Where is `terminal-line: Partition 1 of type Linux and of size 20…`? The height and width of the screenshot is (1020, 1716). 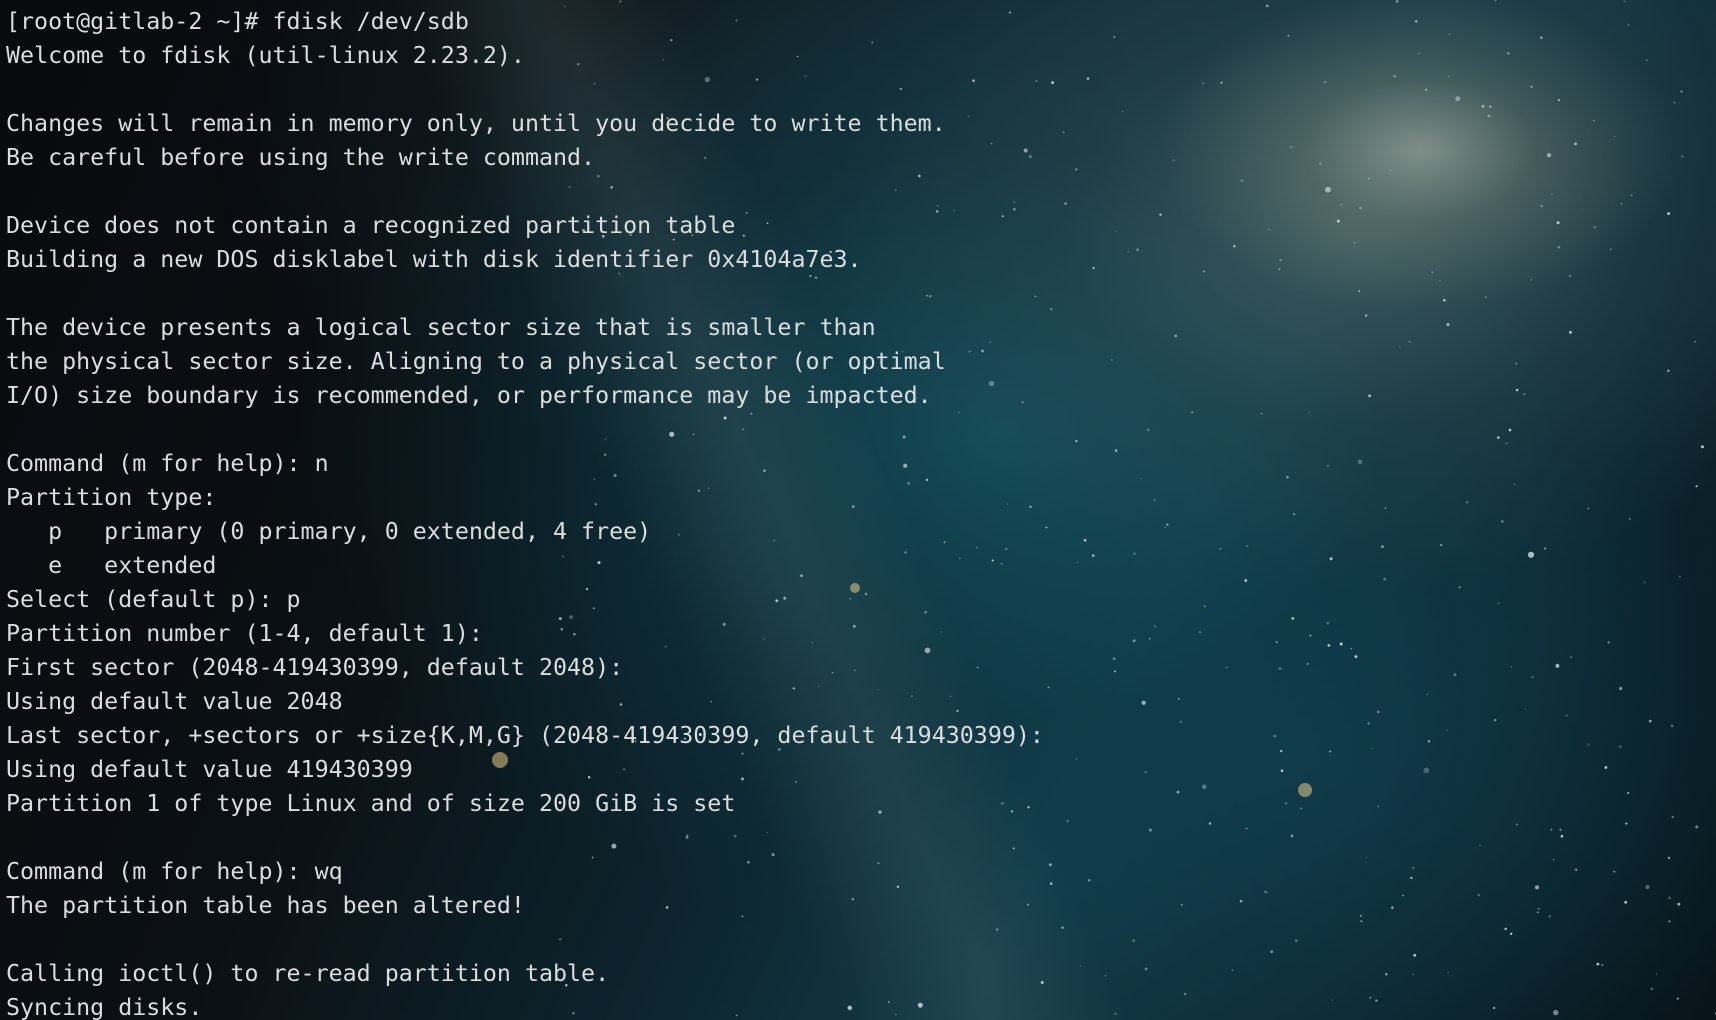 terminal-line: Partition 1 of type Linux and of size 20… is located at coordinates (371, 803).